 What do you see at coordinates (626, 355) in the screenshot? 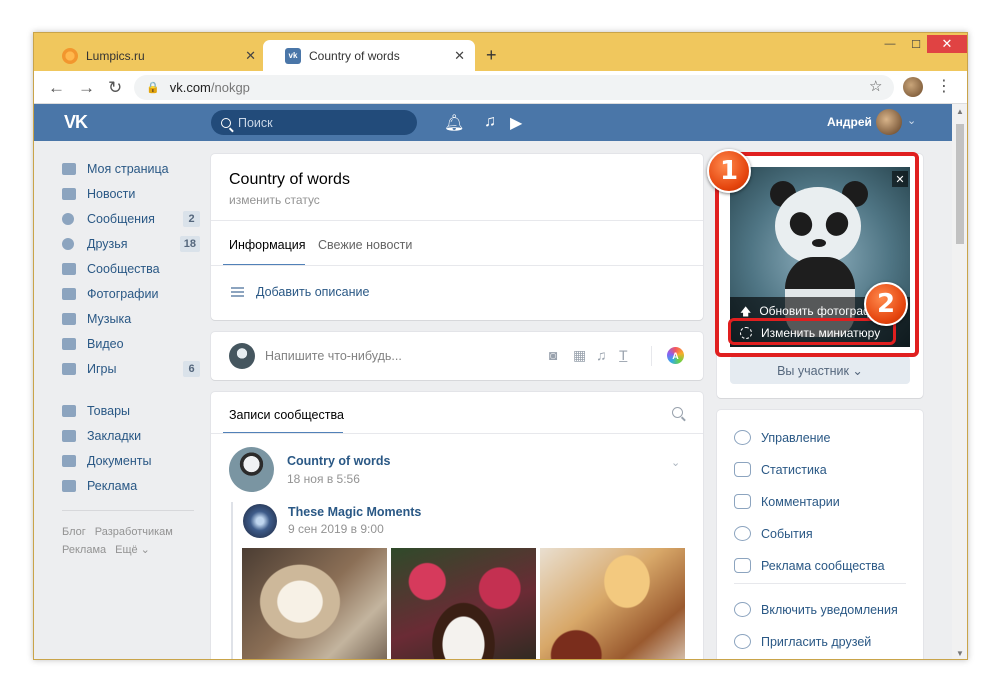
I see `text-format-icon: T̲` at bounding box center [626, 355].